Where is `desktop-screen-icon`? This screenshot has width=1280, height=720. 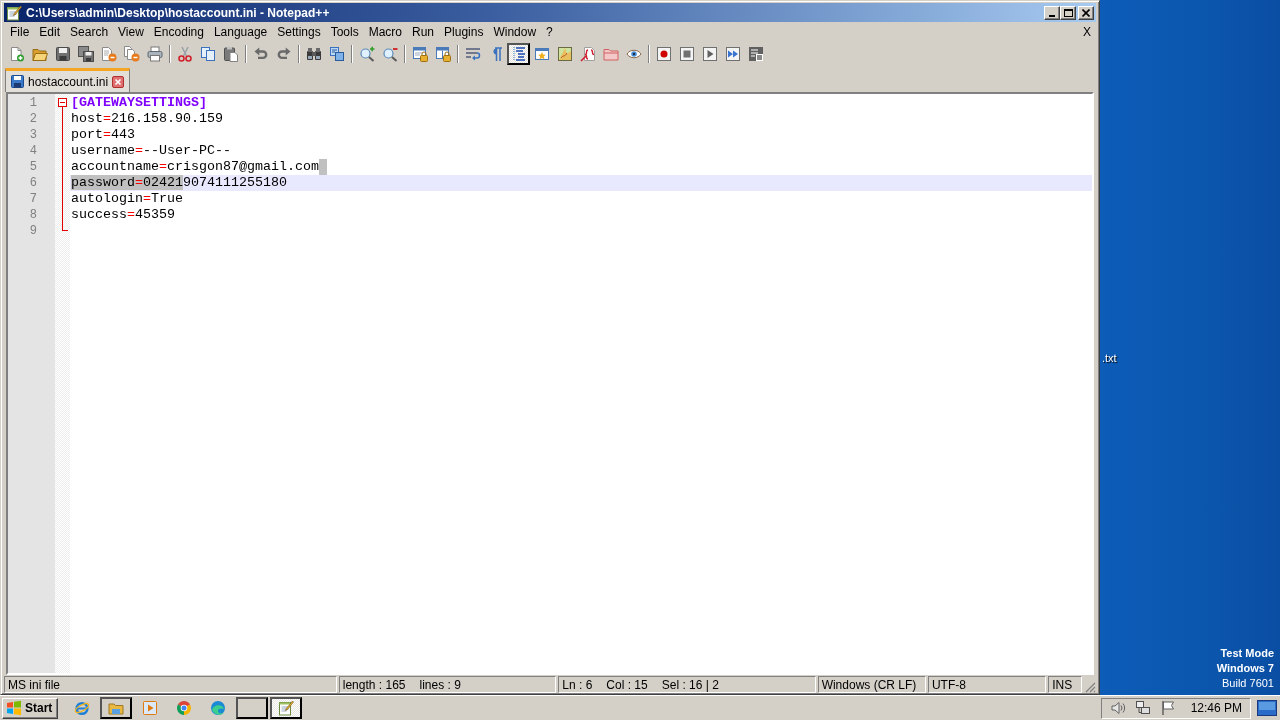 desktop-screen-icon is located at coordinates (1267, 708).